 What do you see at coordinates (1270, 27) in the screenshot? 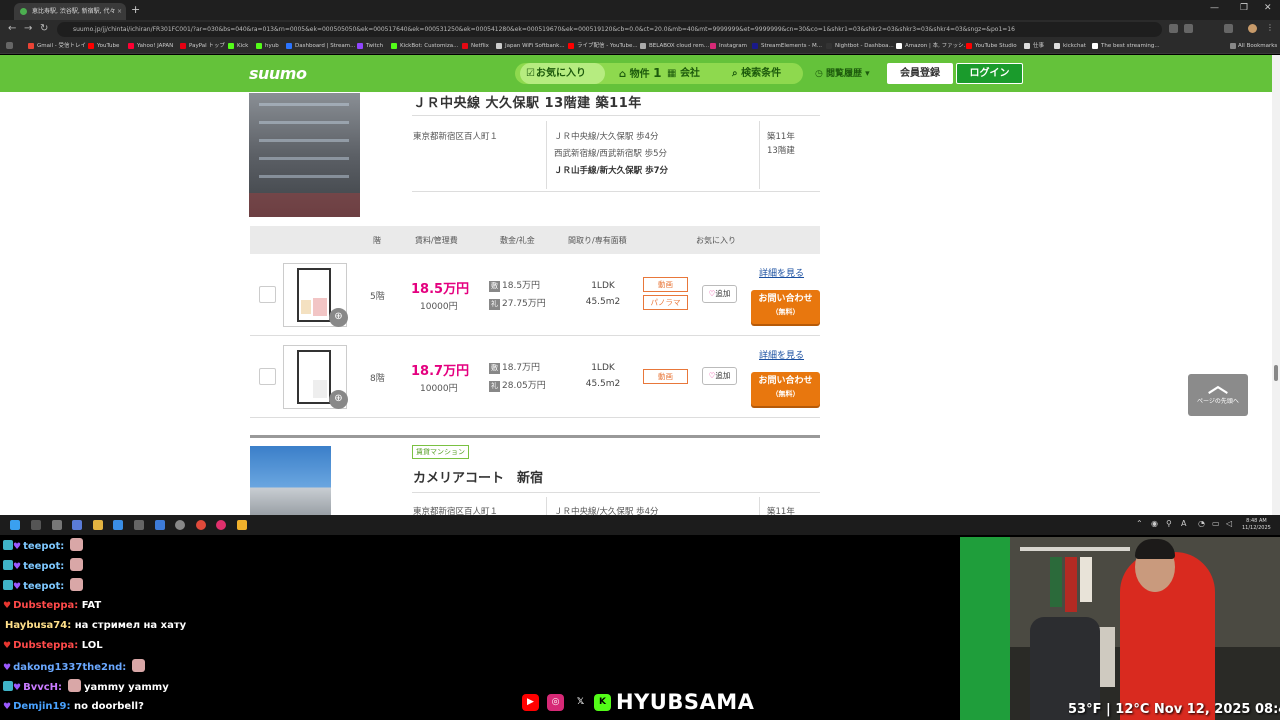
I see `menu-dots-icon: ⋮` at bounding box center [1270, 27].